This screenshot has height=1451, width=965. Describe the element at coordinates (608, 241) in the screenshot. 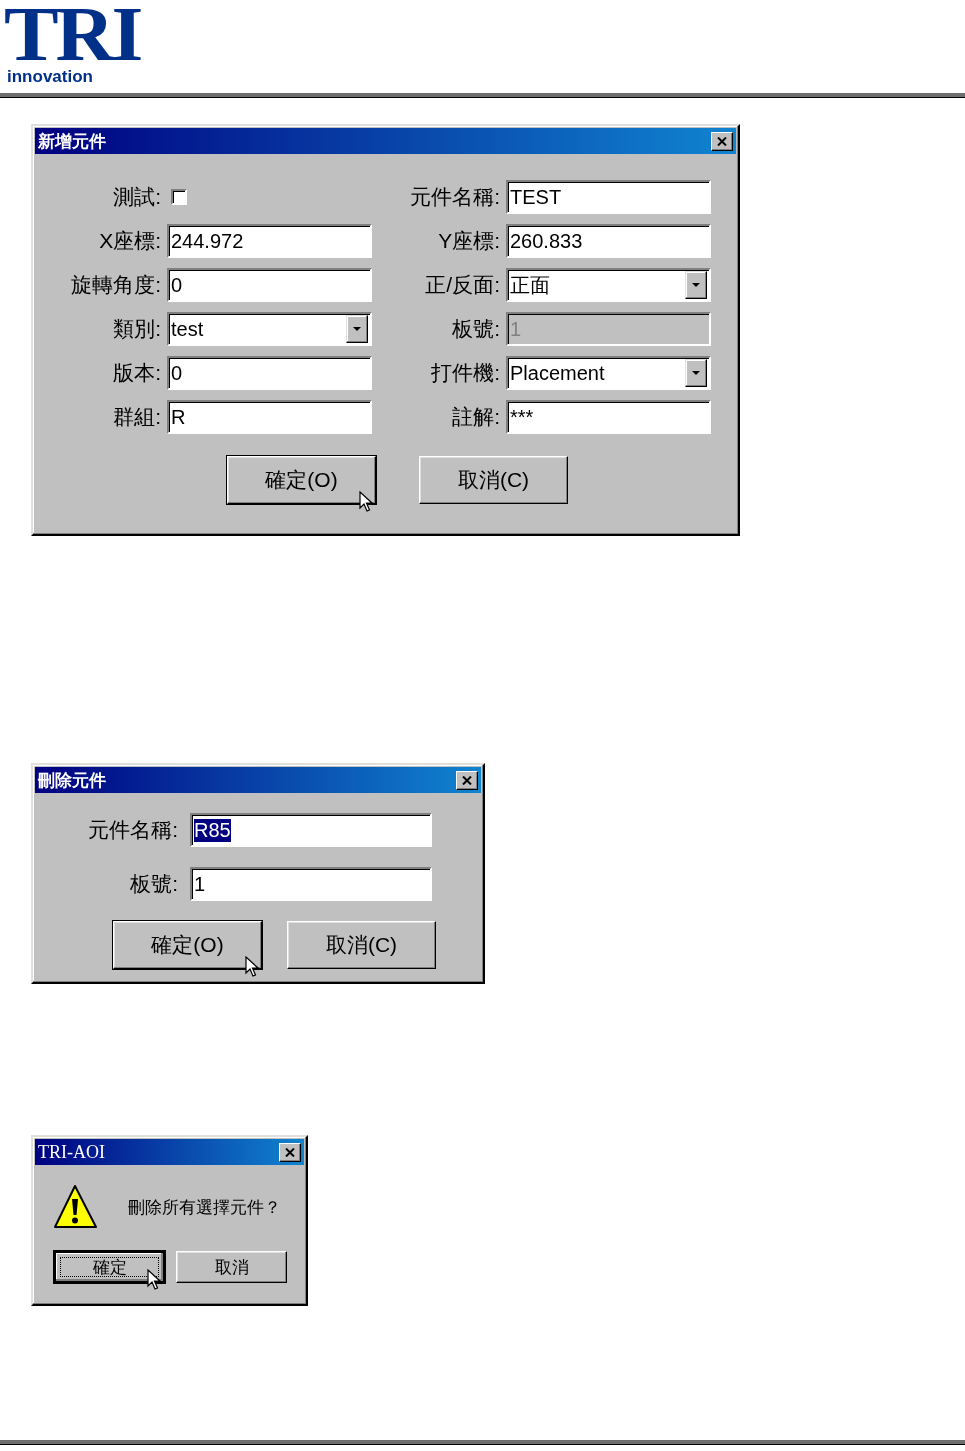

I see `input-field: 260.833` at that location.